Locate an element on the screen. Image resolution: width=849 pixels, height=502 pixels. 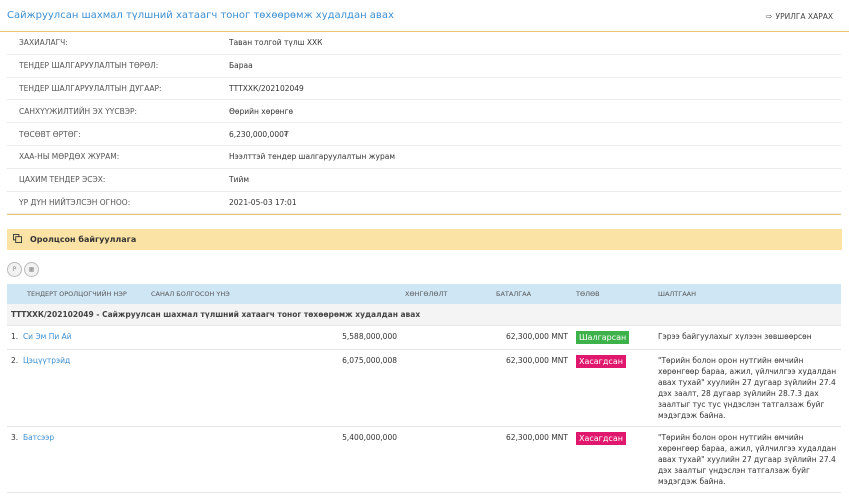
sign-out-icon: ⇨ is located at coordinates (769, 16).